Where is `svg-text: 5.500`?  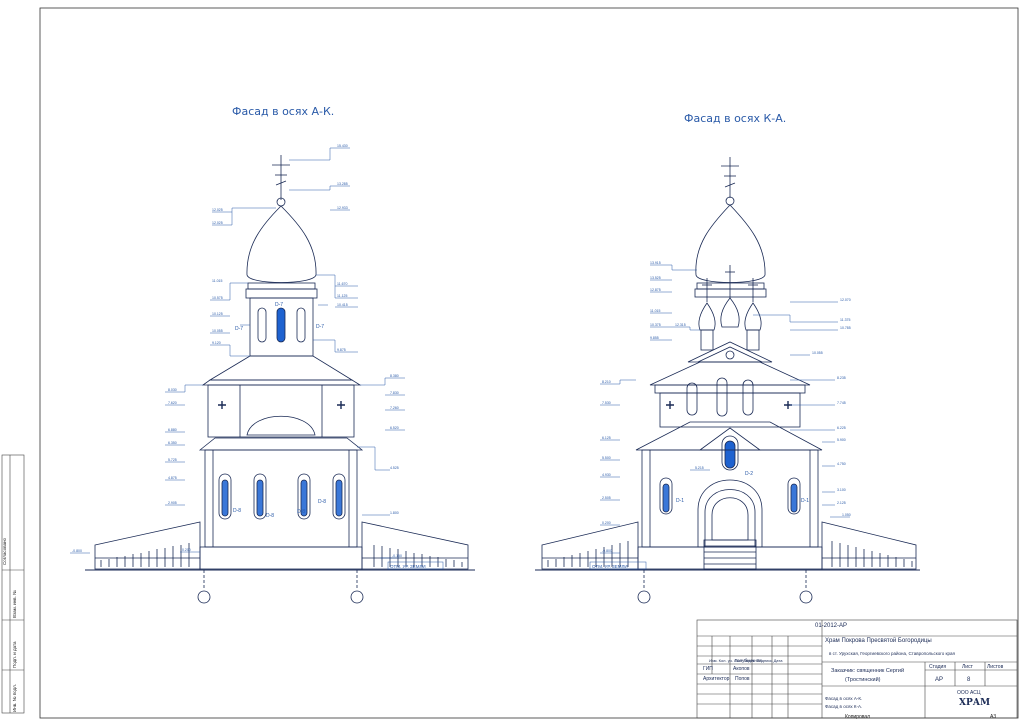
svg-text: 5.500 is located at coordinates (606, 458).